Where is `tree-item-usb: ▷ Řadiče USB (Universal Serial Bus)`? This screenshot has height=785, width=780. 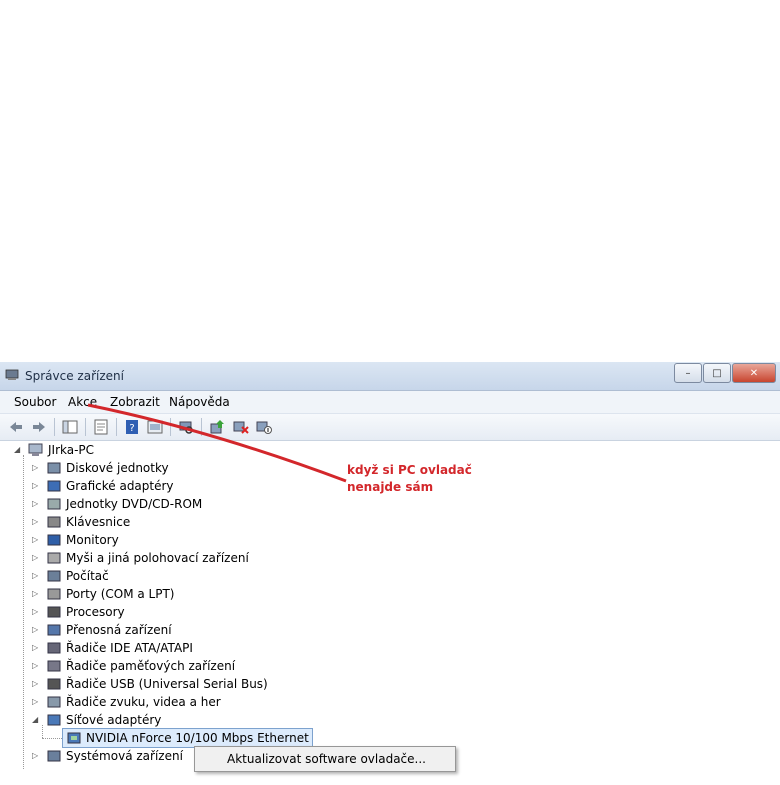 tree-item-usb: ▷ Řadiče USB (Universal Serial Bus) is located at coordinates (150, 684).